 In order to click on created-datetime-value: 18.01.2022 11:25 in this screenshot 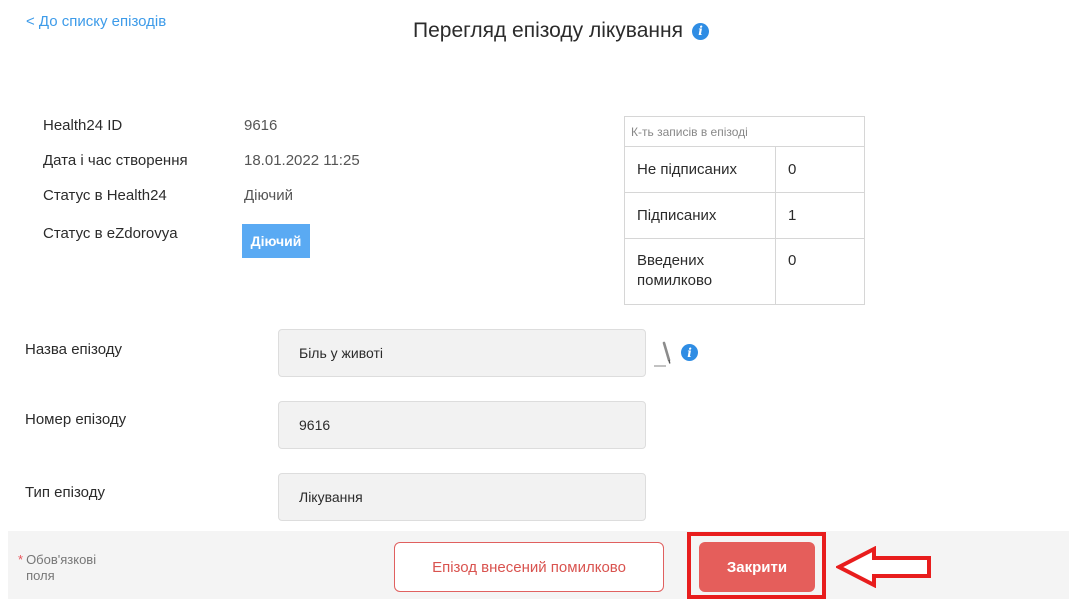, I will do `click(302, 160)`.